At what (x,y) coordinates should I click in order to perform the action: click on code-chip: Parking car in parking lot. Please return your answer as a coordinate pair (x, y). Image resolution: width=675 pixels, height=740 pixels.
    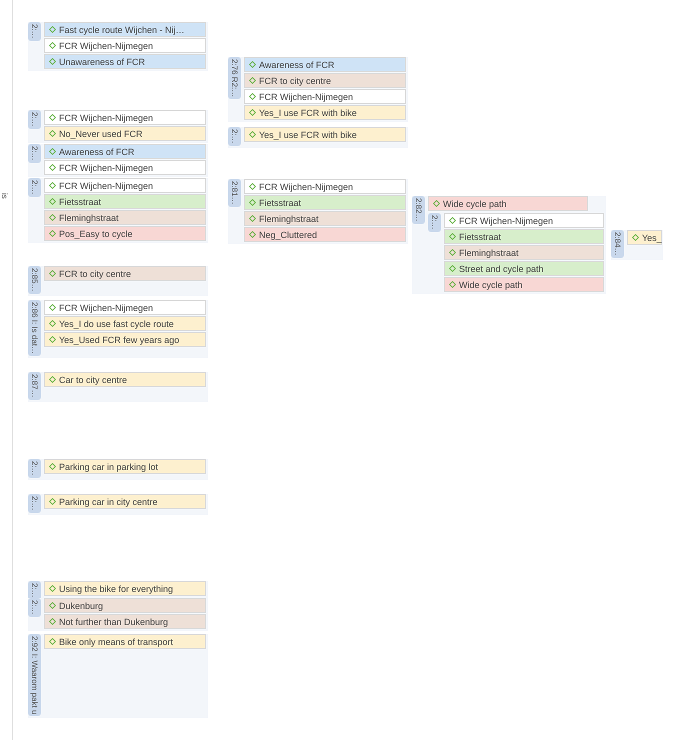
    Looking at the image, I should click on (125, 466).